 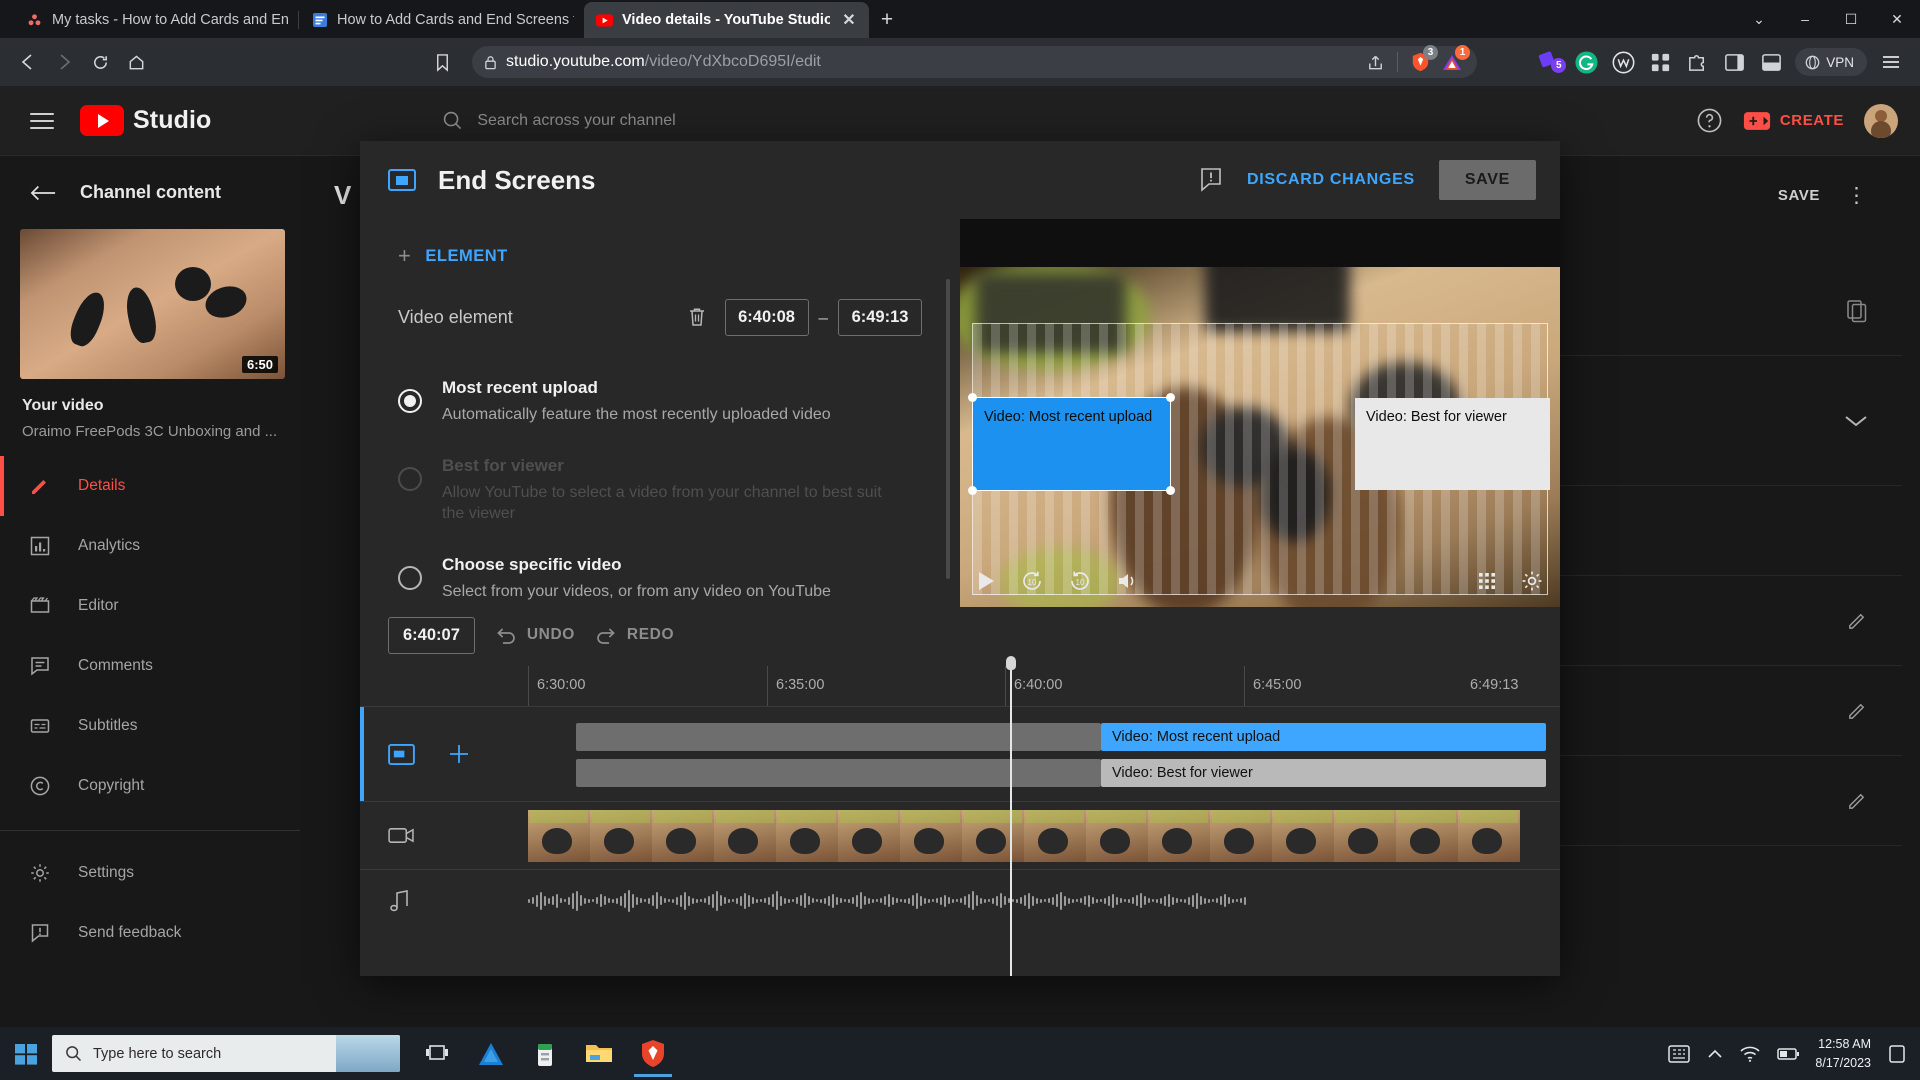 What do you see at coordinates (726, 20) in the screenshot?
I see `browser-tab-2: Video details - YouTube Studio ✕` at bounding box center [726, 20].